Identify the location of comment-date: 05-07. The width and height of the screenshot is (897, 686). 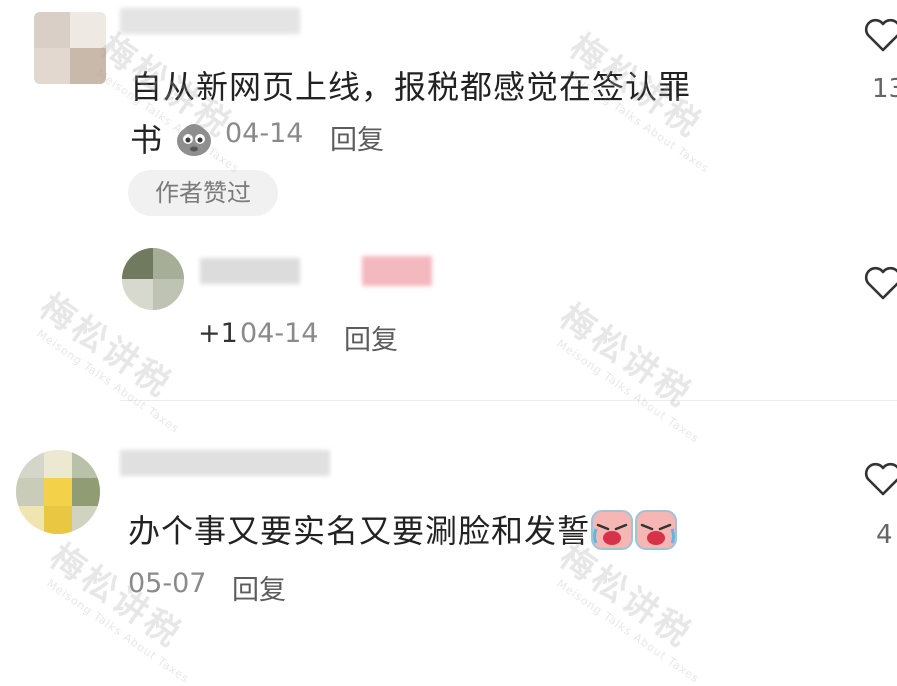
(167, 583).